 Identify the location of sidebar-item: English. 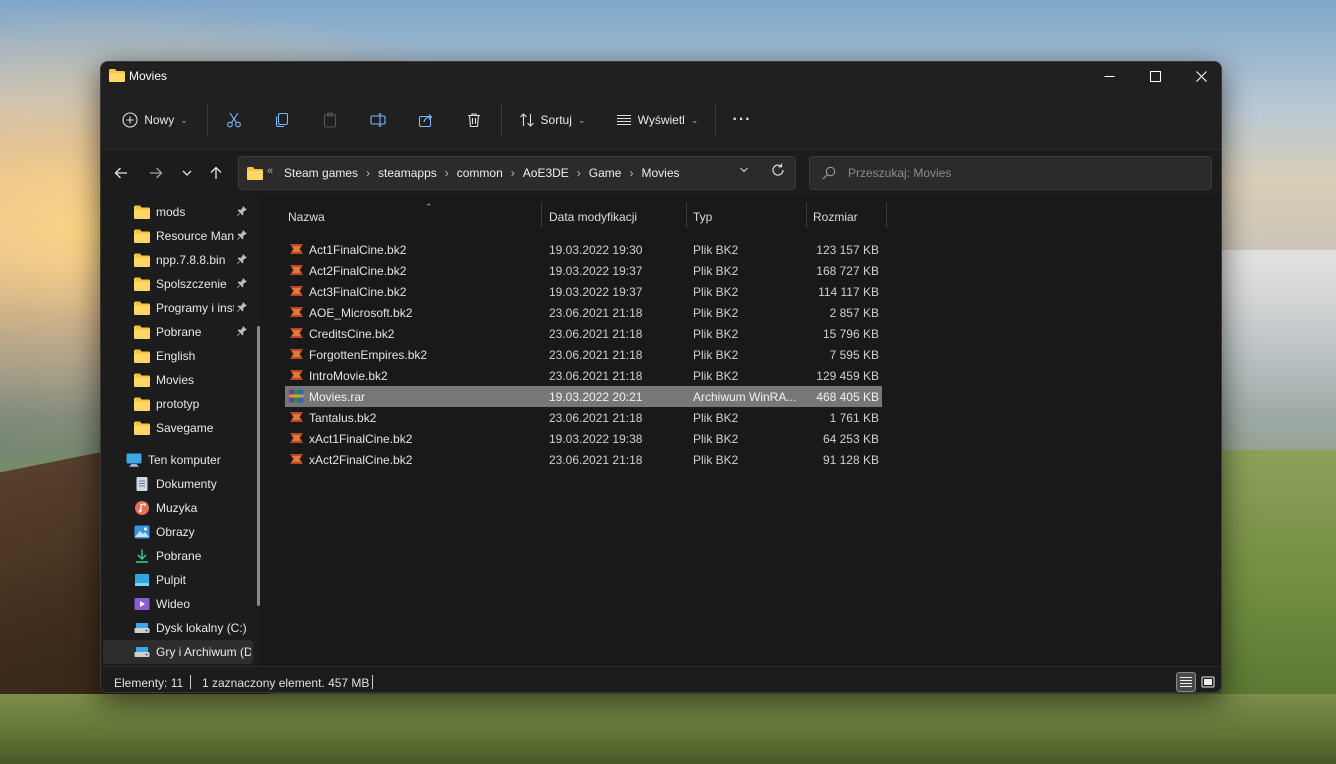
(178, 356).